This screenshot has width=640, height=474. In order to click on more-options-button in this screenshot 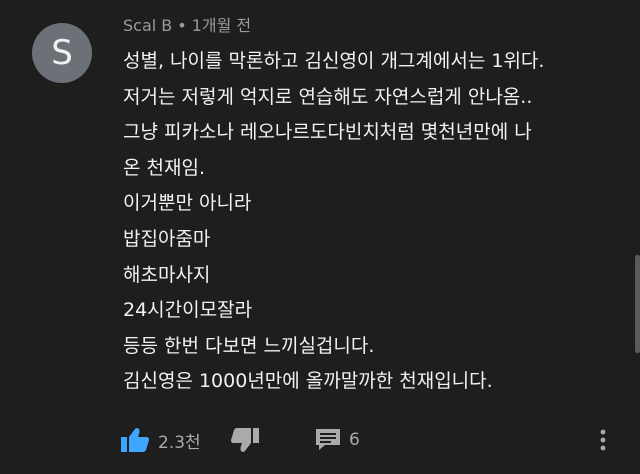, I will do `click(603, 440)`.